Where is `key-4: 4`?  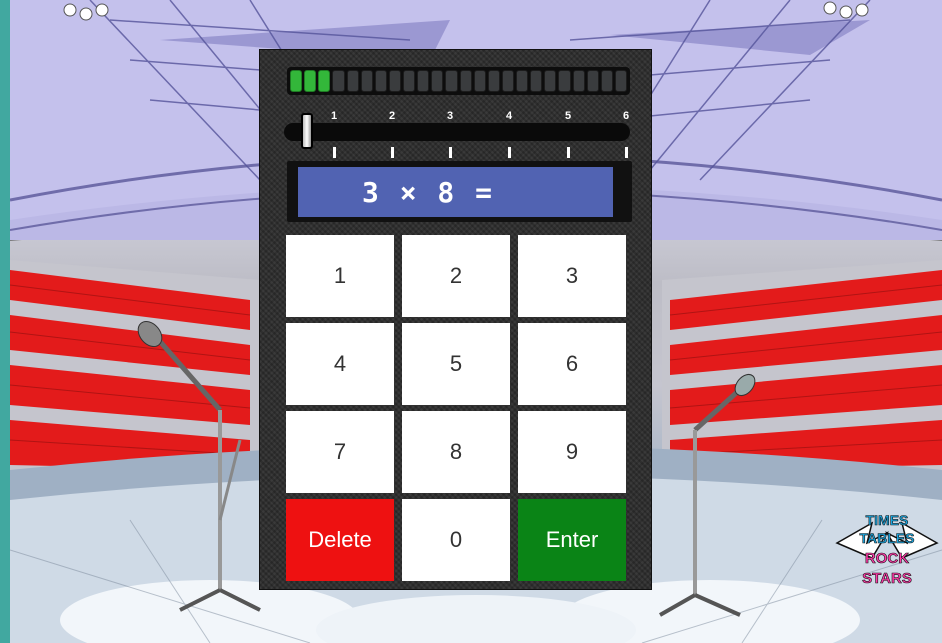
key-4: 4 is located at coordinates (340, 364).